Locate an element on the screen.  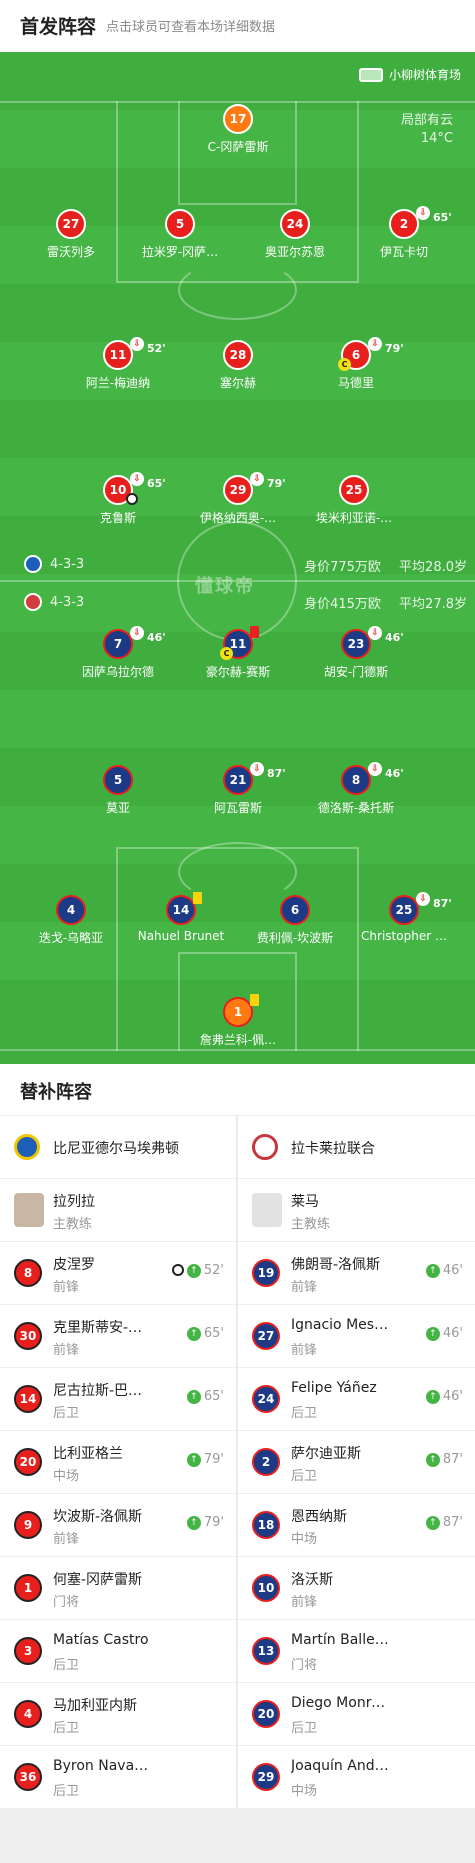
coach-avatar is located at coordinates (29, 1210).